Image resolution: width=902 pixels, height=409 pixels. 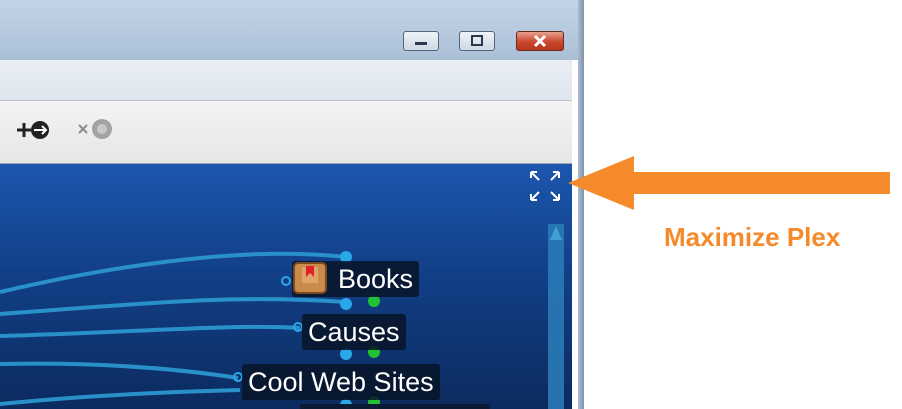 I want to click on add-link-icon, so click(x=33, y=130).